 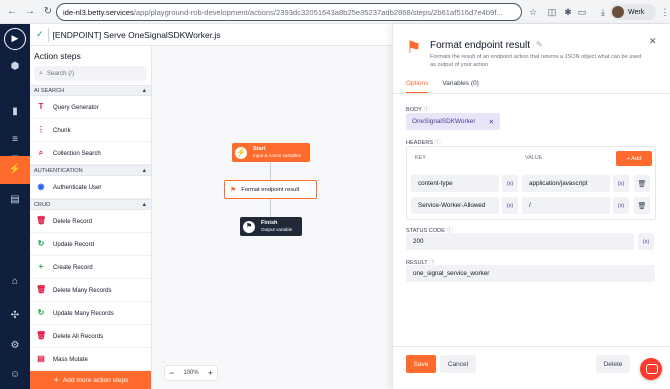 What do you see at coordinates (41, 358) in the screenshot?
I see `mass-mutate-icon: ▤` at bounding box center [41, 358].